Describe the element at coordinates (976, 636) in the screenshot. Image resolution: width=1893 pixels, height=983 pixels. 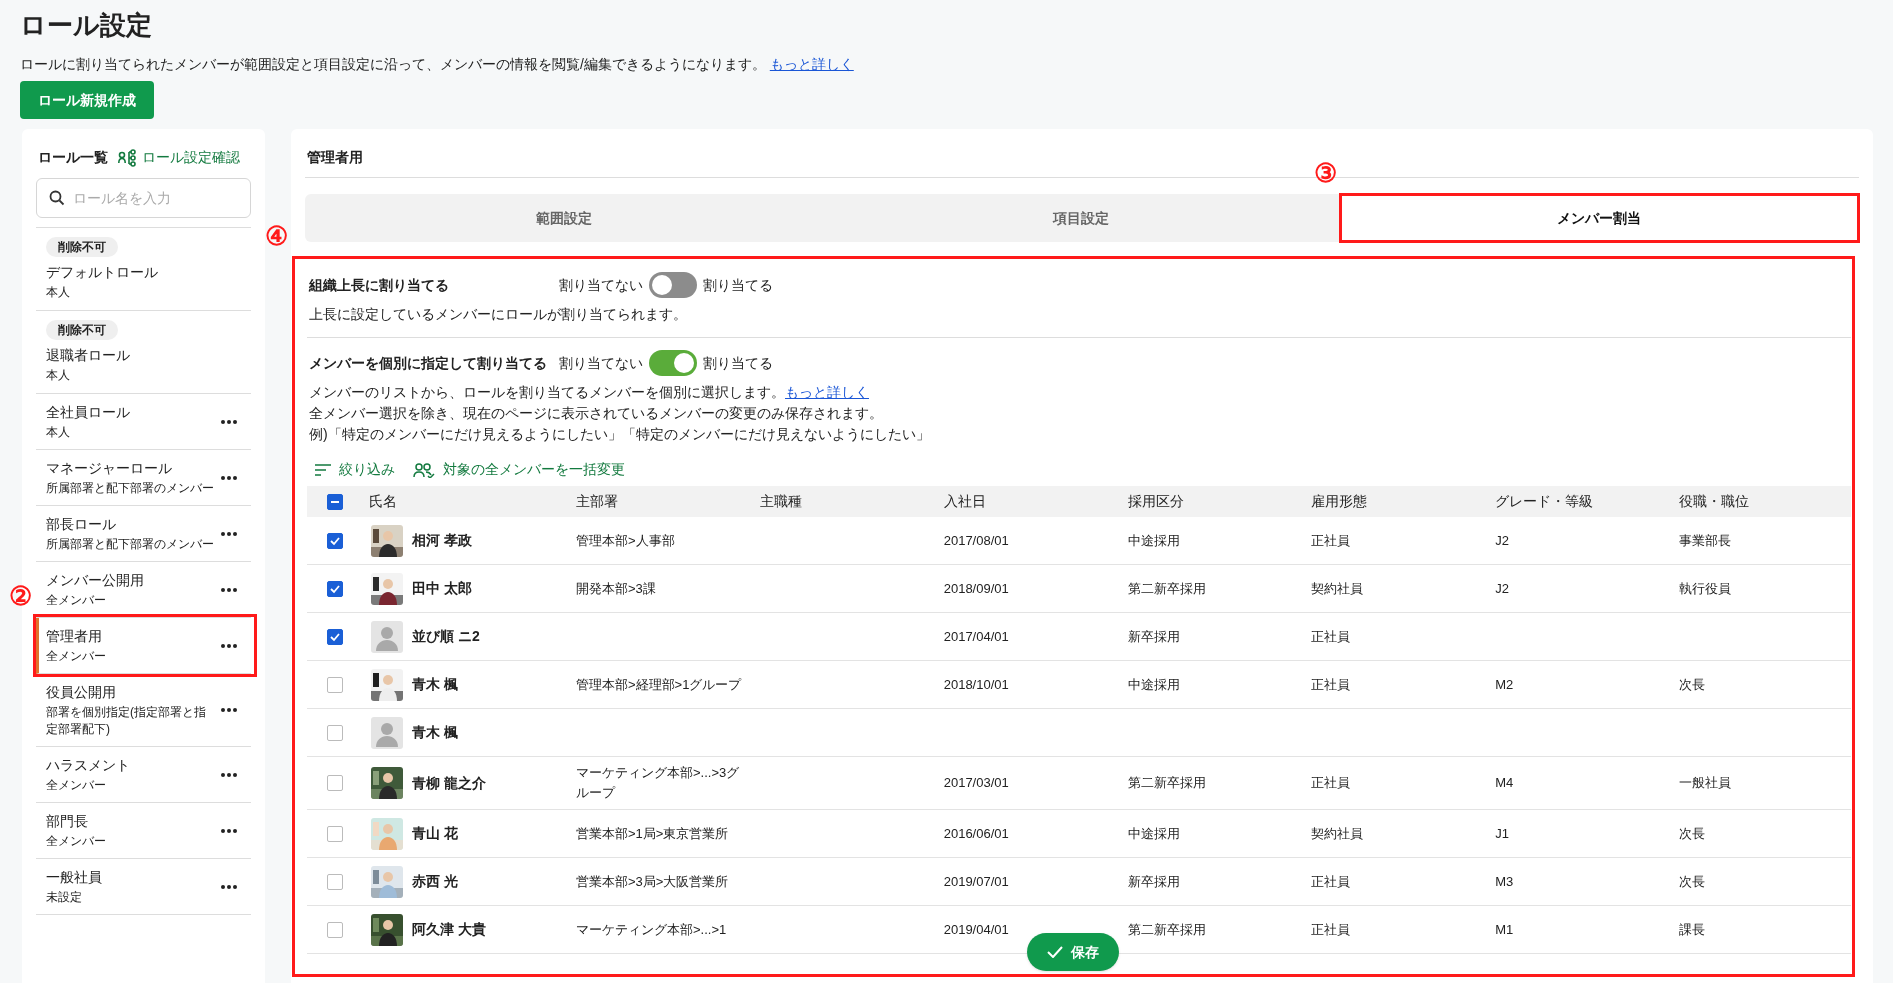
I see `table-cell-text: 2017/04/01` at that location.